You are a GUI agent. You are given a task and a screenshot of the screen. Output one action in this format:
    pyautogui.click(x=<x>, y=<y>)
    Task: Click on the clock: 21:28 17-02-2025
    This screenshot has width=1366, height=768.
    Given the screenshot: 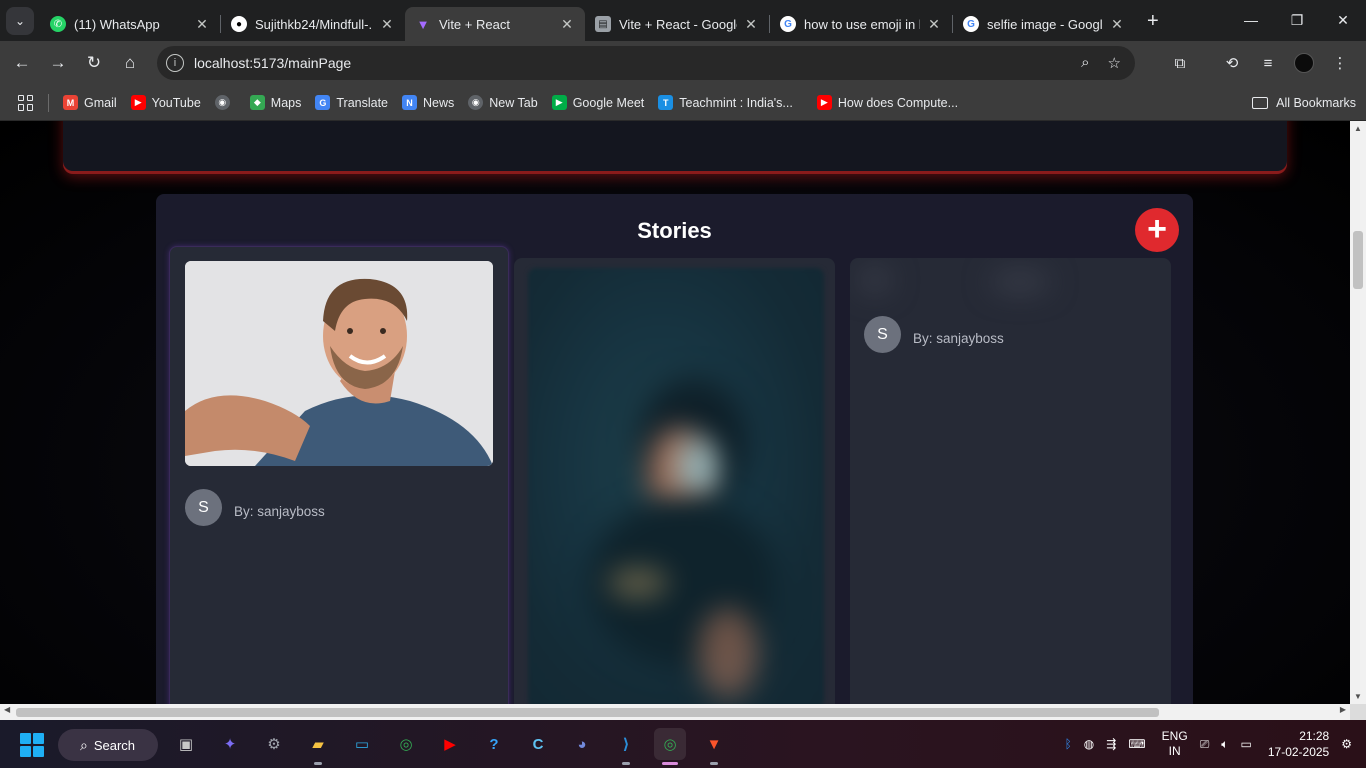 What is the action you would take?
    pyautogui.click(x=1298, y=744)
    